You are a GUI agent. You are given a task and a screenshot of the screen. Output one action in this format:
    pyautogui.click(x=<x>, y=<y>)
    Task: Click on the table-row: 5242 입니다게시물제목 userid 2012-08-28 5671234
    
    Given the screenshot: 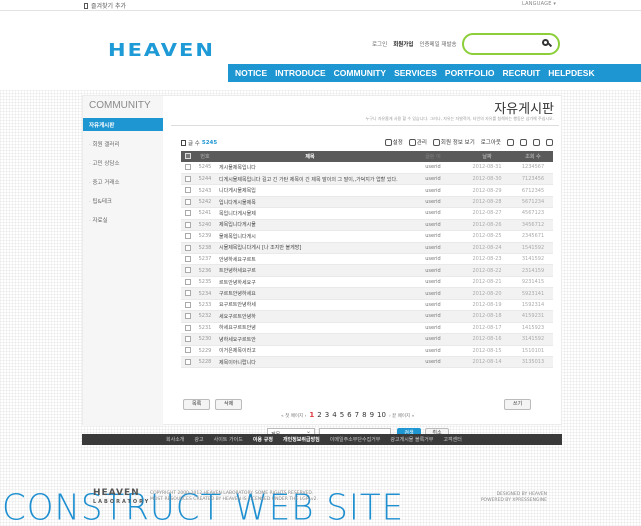 What is the action you would take?
    pyautogui.click(x=367, y=202)
    